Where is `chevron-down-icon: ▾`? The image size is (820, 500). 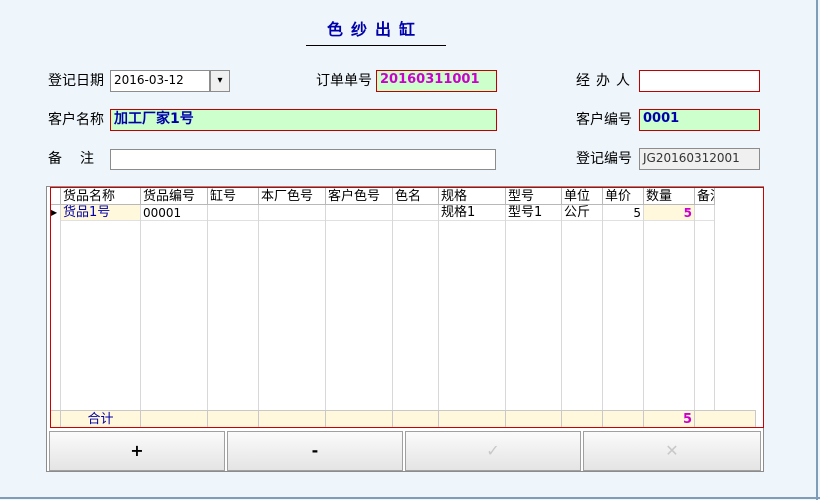
chevron-down-icon: ▾ is located at coordinates (220, 80).